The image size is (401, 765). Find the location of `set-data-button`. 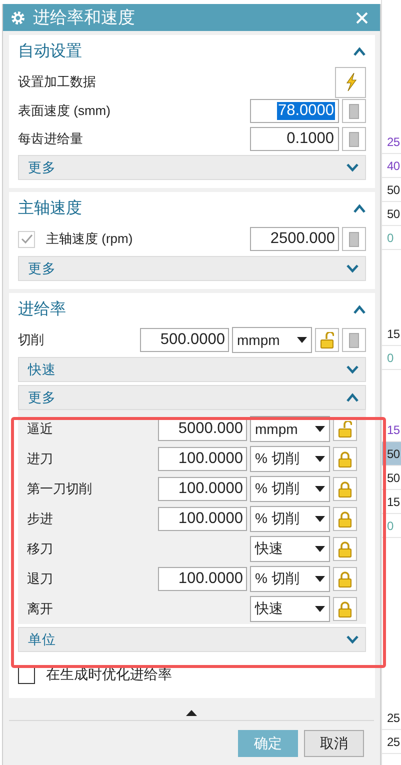

set-data-button is located at coordinates (350, 82).